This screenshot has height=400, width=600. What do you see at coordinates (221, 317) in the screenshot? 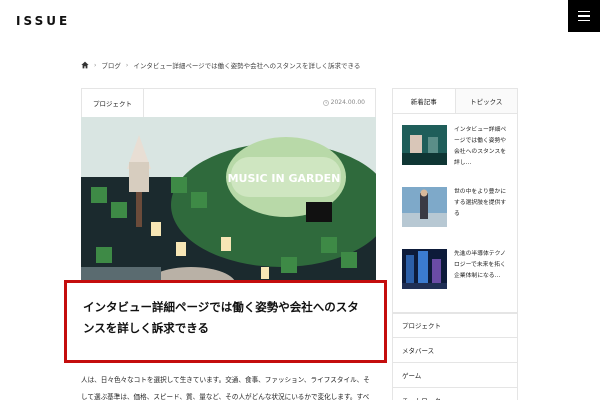
I see `article-title: インタビュー詳細ページでは働く姿勢や会社へのスタンスを詳しく訴求できる` at bounding box center [221, 317].